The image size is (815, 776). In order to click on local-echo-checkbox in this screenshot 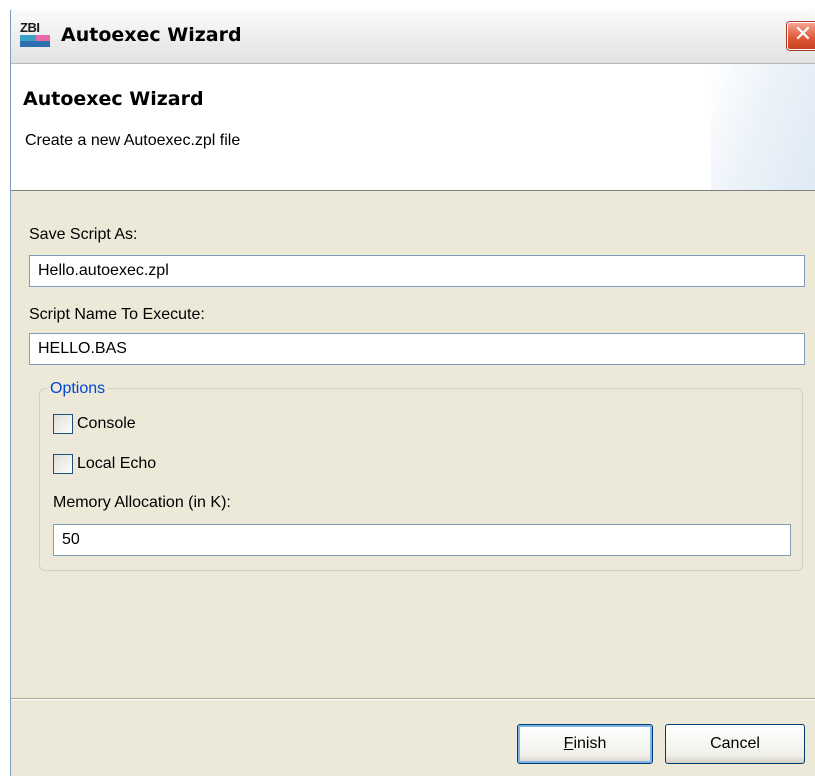, I will do `click(63, 464)`.